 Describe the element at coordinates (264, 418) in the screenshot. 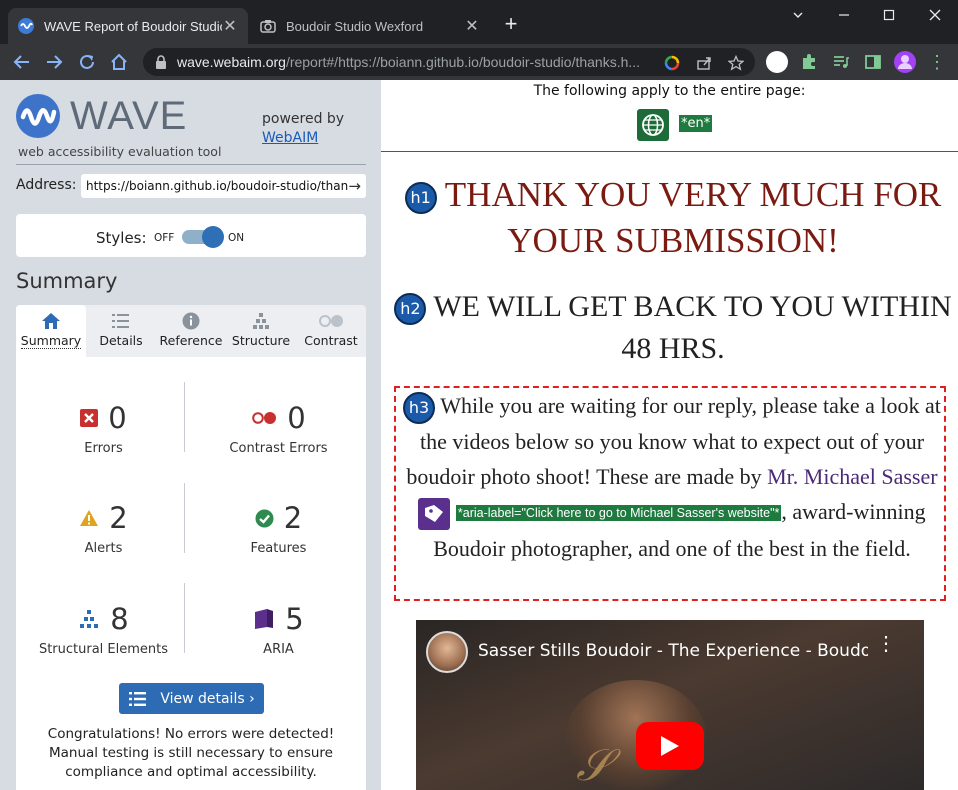

I see `contrast-error-icon` at that location.